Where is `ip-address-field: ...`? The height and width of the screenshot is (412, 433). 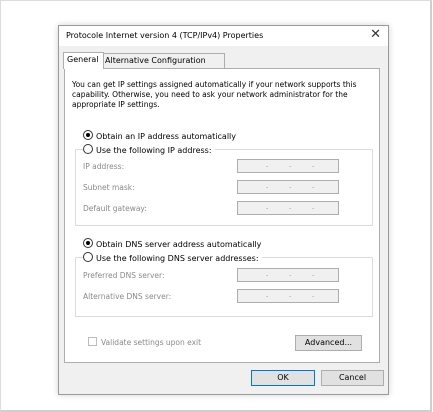 ip-address-field: ... is located at coordinates (288, 166).